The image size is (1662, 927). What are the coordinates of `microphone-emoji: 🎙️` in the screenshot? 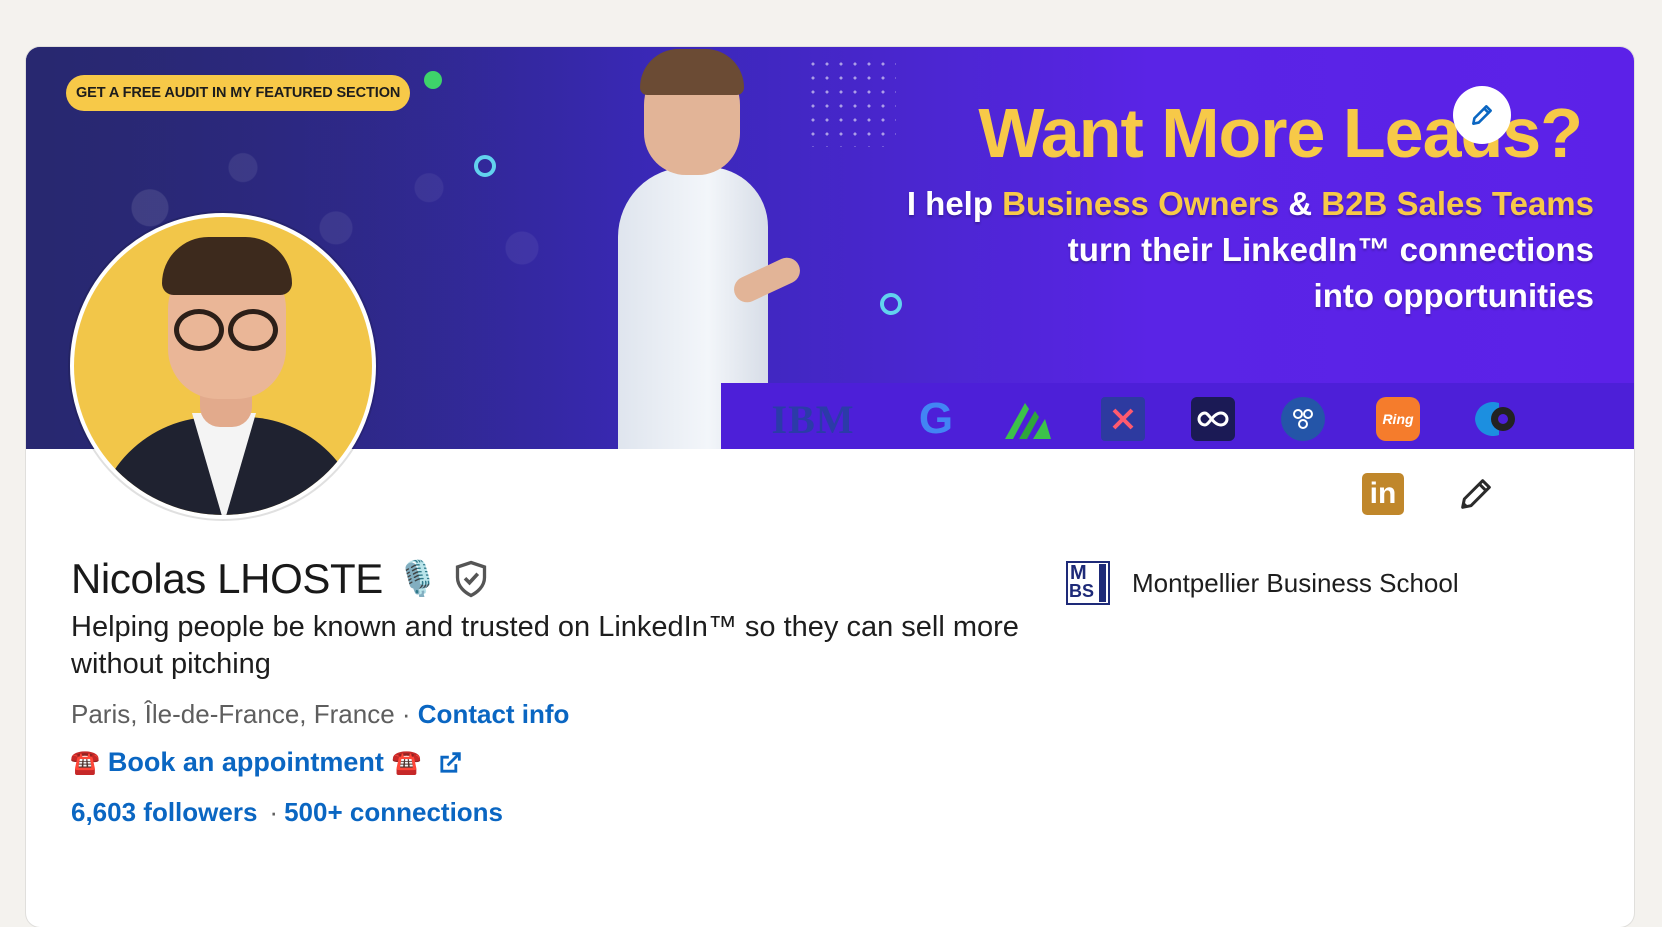 It's located at (417, 579).